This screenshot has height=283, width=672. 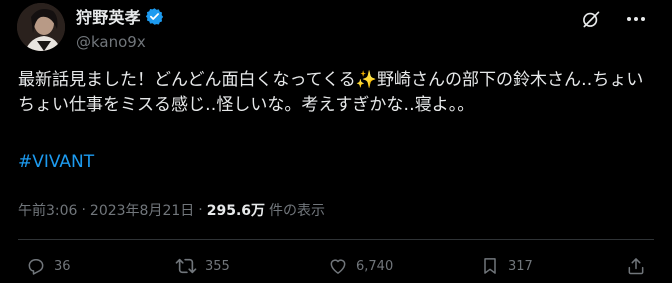 What do you see at coordinates (490, 266) in the screenshot?
I see `bookmark-icon` at bounding box center [490, 266].